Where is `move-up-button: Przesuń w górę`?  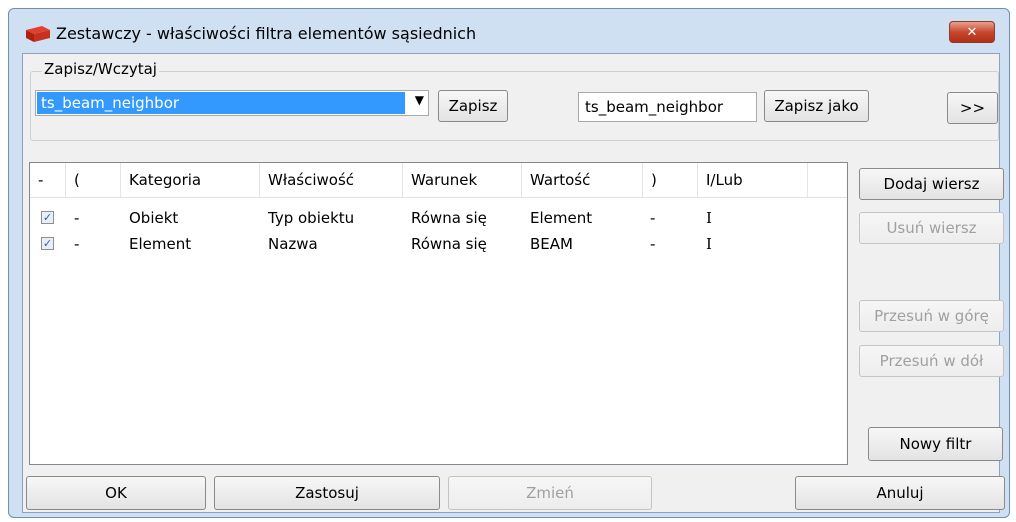
move-up-button: Przesuń w górę is located at coordinates (931, 316).